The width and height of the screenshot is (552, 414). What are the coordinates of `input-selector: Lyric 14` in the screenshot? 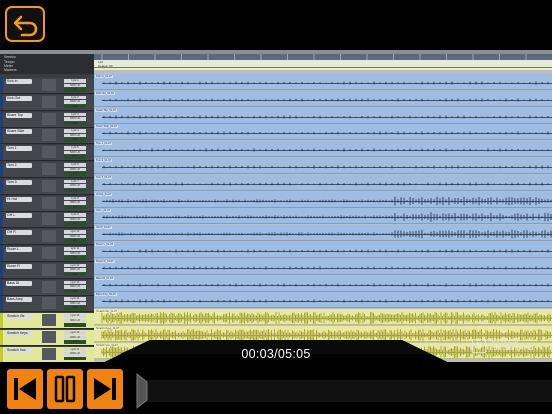 It's located at (75, 299).